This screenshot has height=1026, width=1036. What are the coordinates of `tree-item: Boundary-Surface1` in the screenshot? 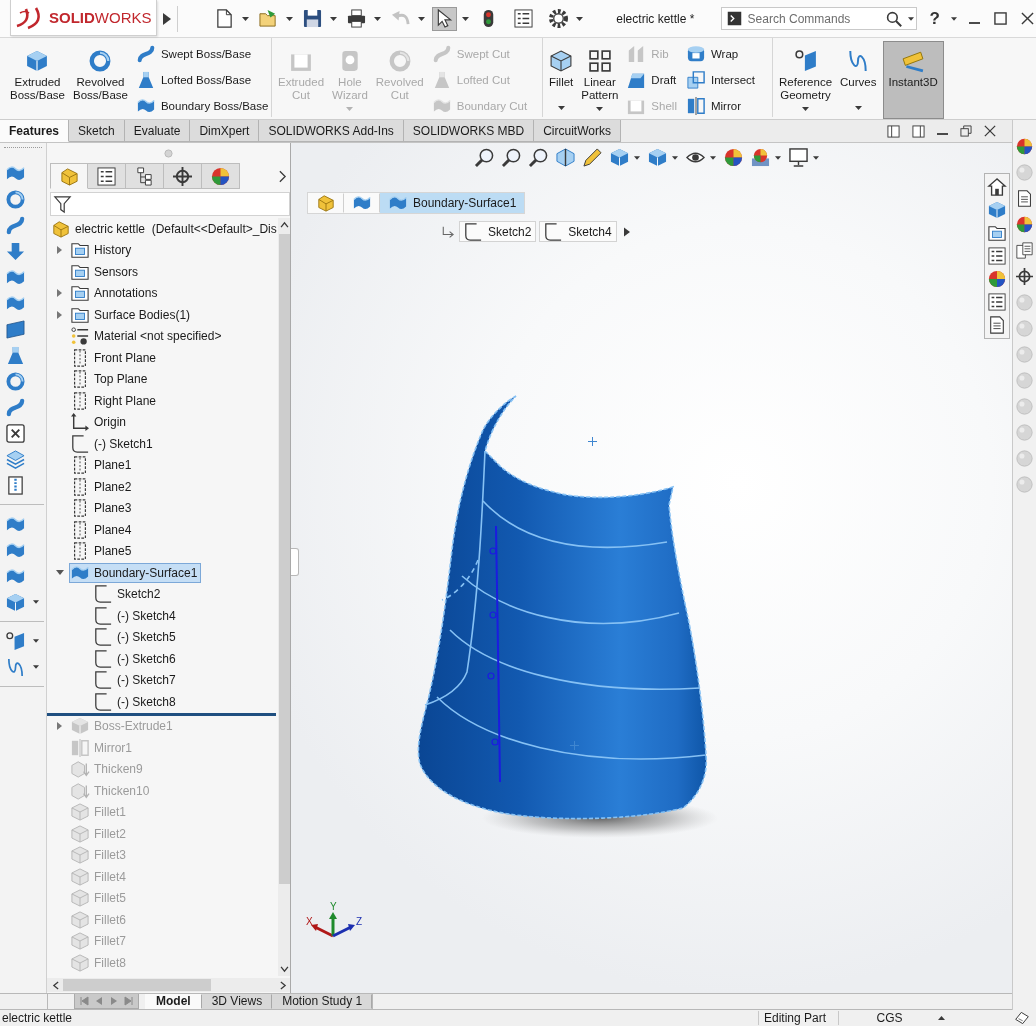 It's located at (135, 572).